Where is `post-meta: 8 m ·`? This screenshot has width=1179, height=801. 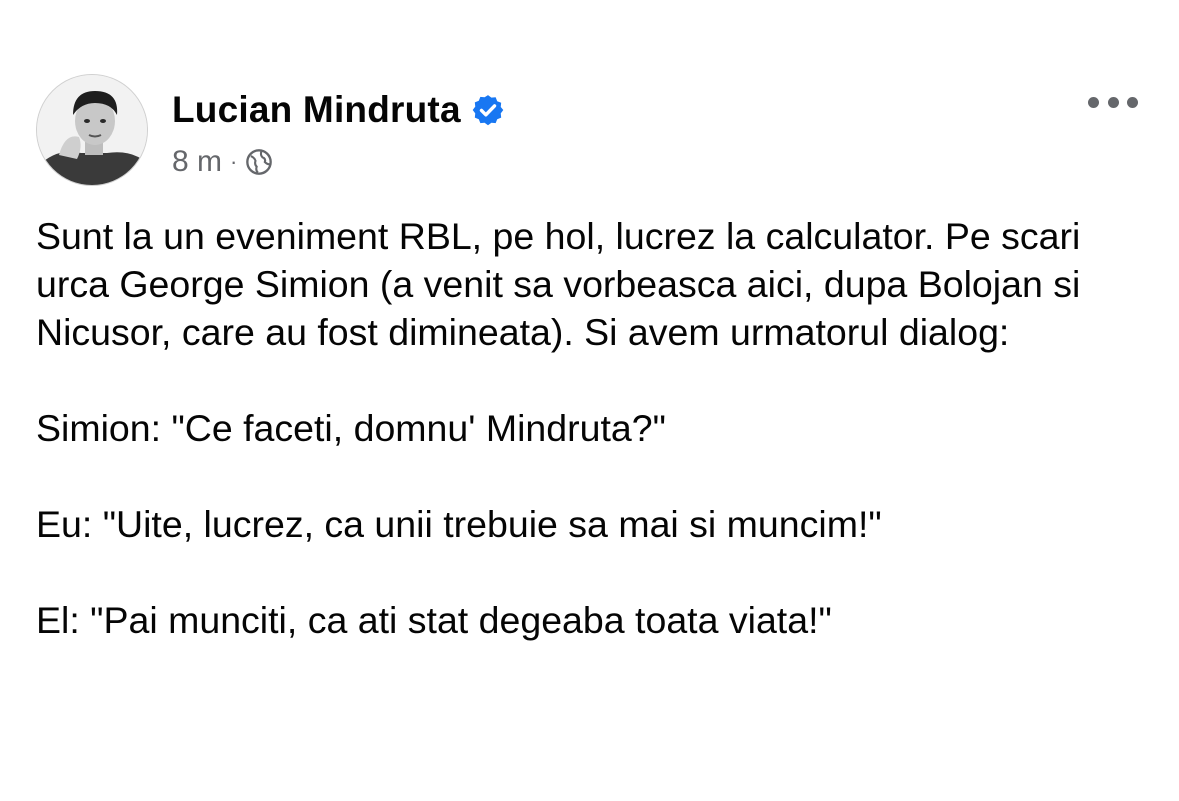
post-meta: 8 m · is located at coordinates (222, 162).